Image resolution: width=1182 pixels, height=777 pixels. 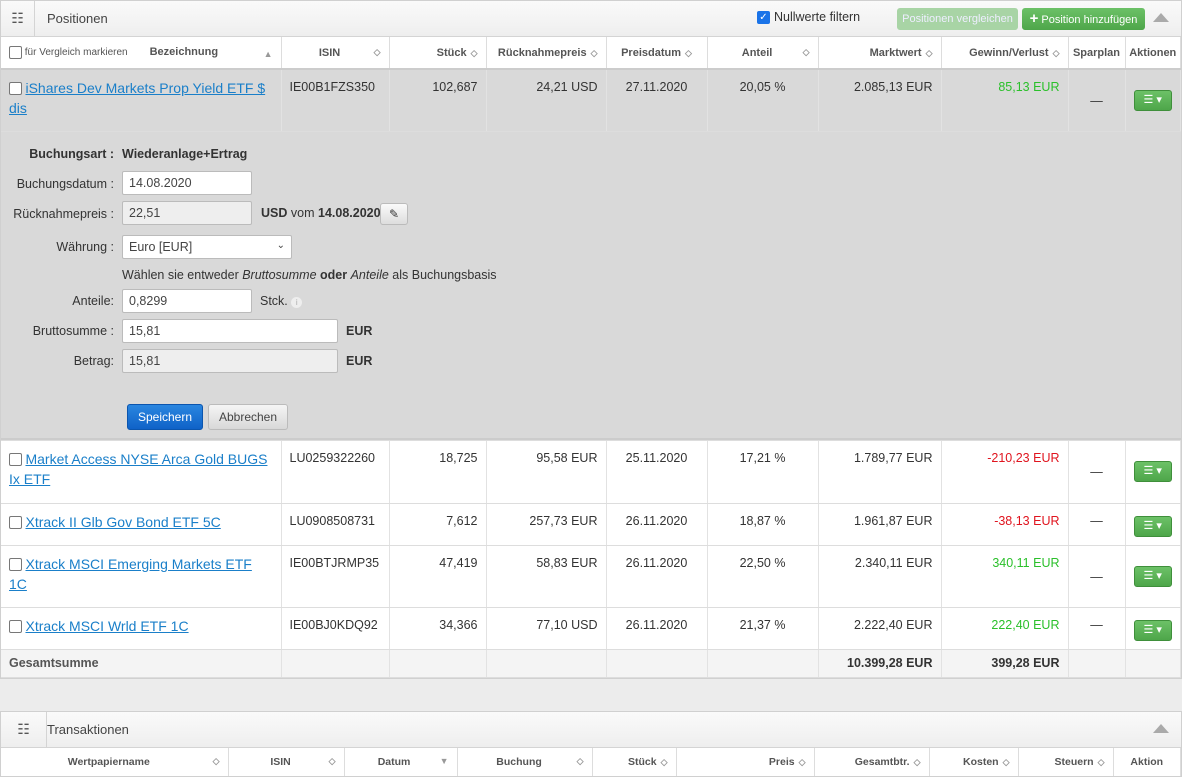 I want to click on transactions-title: Transaktionen, so click(x=88, y=729).